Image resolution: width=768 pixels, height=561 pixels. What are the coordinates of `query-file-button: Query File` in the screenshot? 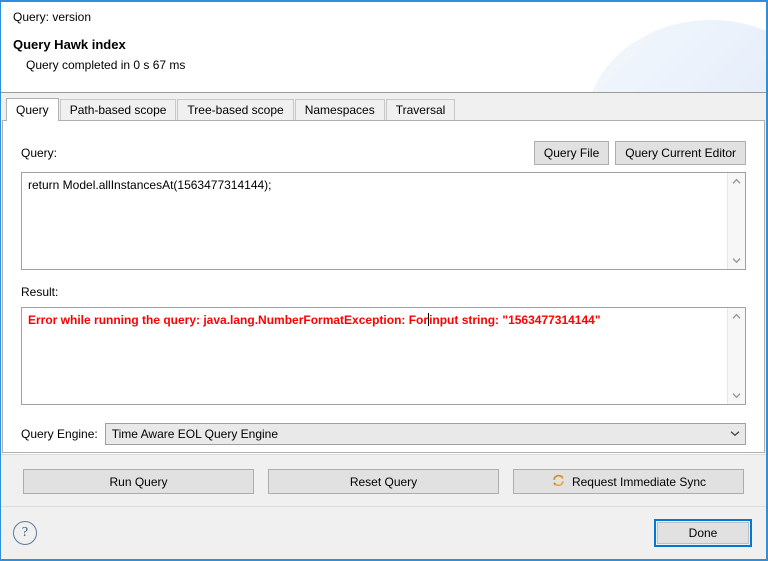 It's located at (571, 153).